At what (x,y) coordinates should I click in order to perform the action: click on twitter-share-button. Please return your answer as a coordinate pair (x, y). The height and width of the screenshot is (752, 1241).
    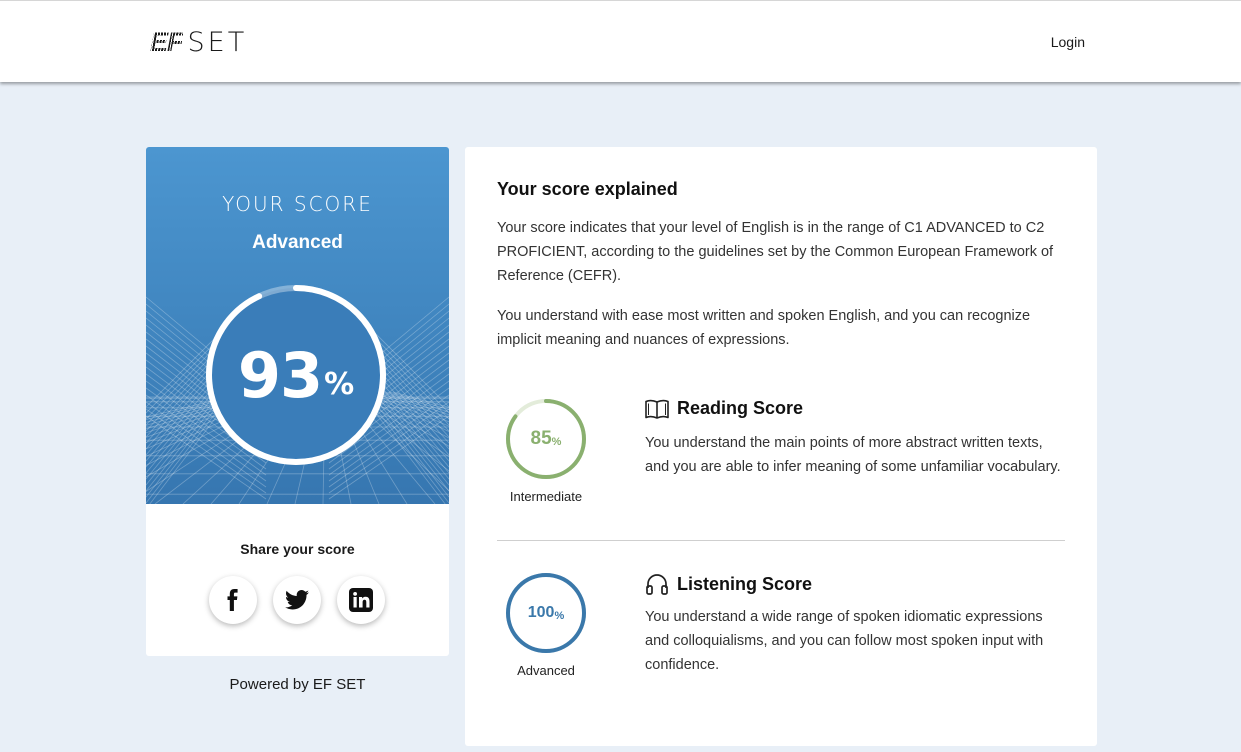
    Looking at the image, I should click on (297, 600).